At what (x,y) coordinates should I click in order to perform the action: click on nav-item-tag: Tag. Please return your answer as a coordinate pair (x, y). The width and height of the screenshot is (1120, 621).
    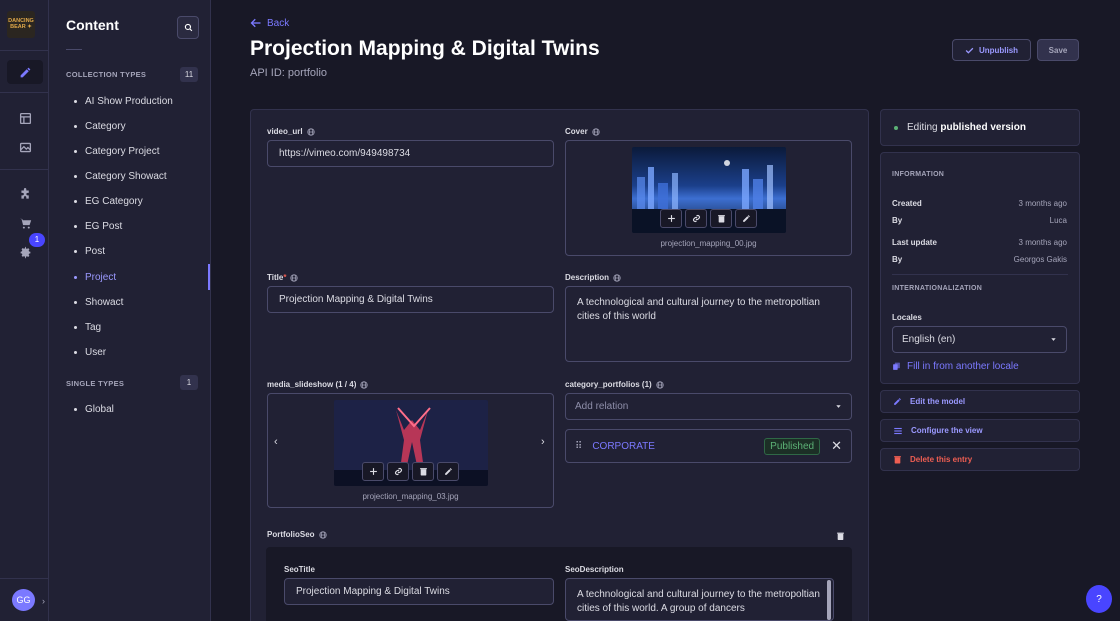
    Looking at the image, I should click on (138, 327).